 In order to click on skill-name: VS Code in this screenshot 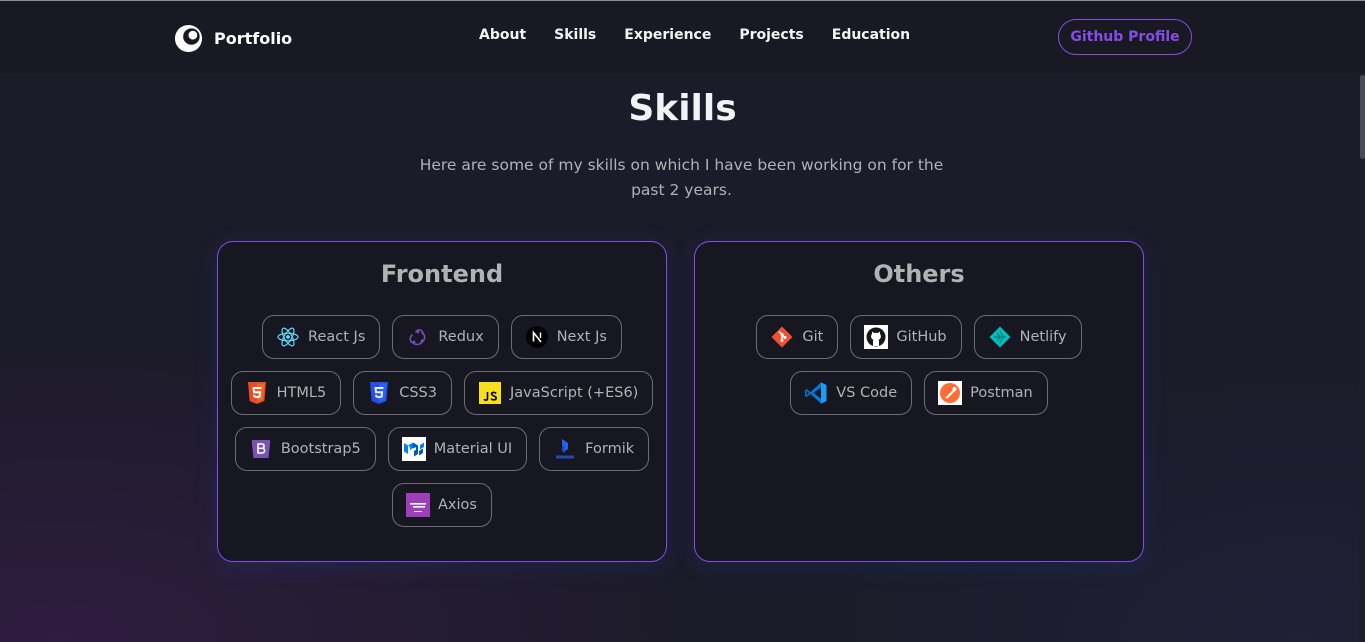, I will do `click(867, 393)`.